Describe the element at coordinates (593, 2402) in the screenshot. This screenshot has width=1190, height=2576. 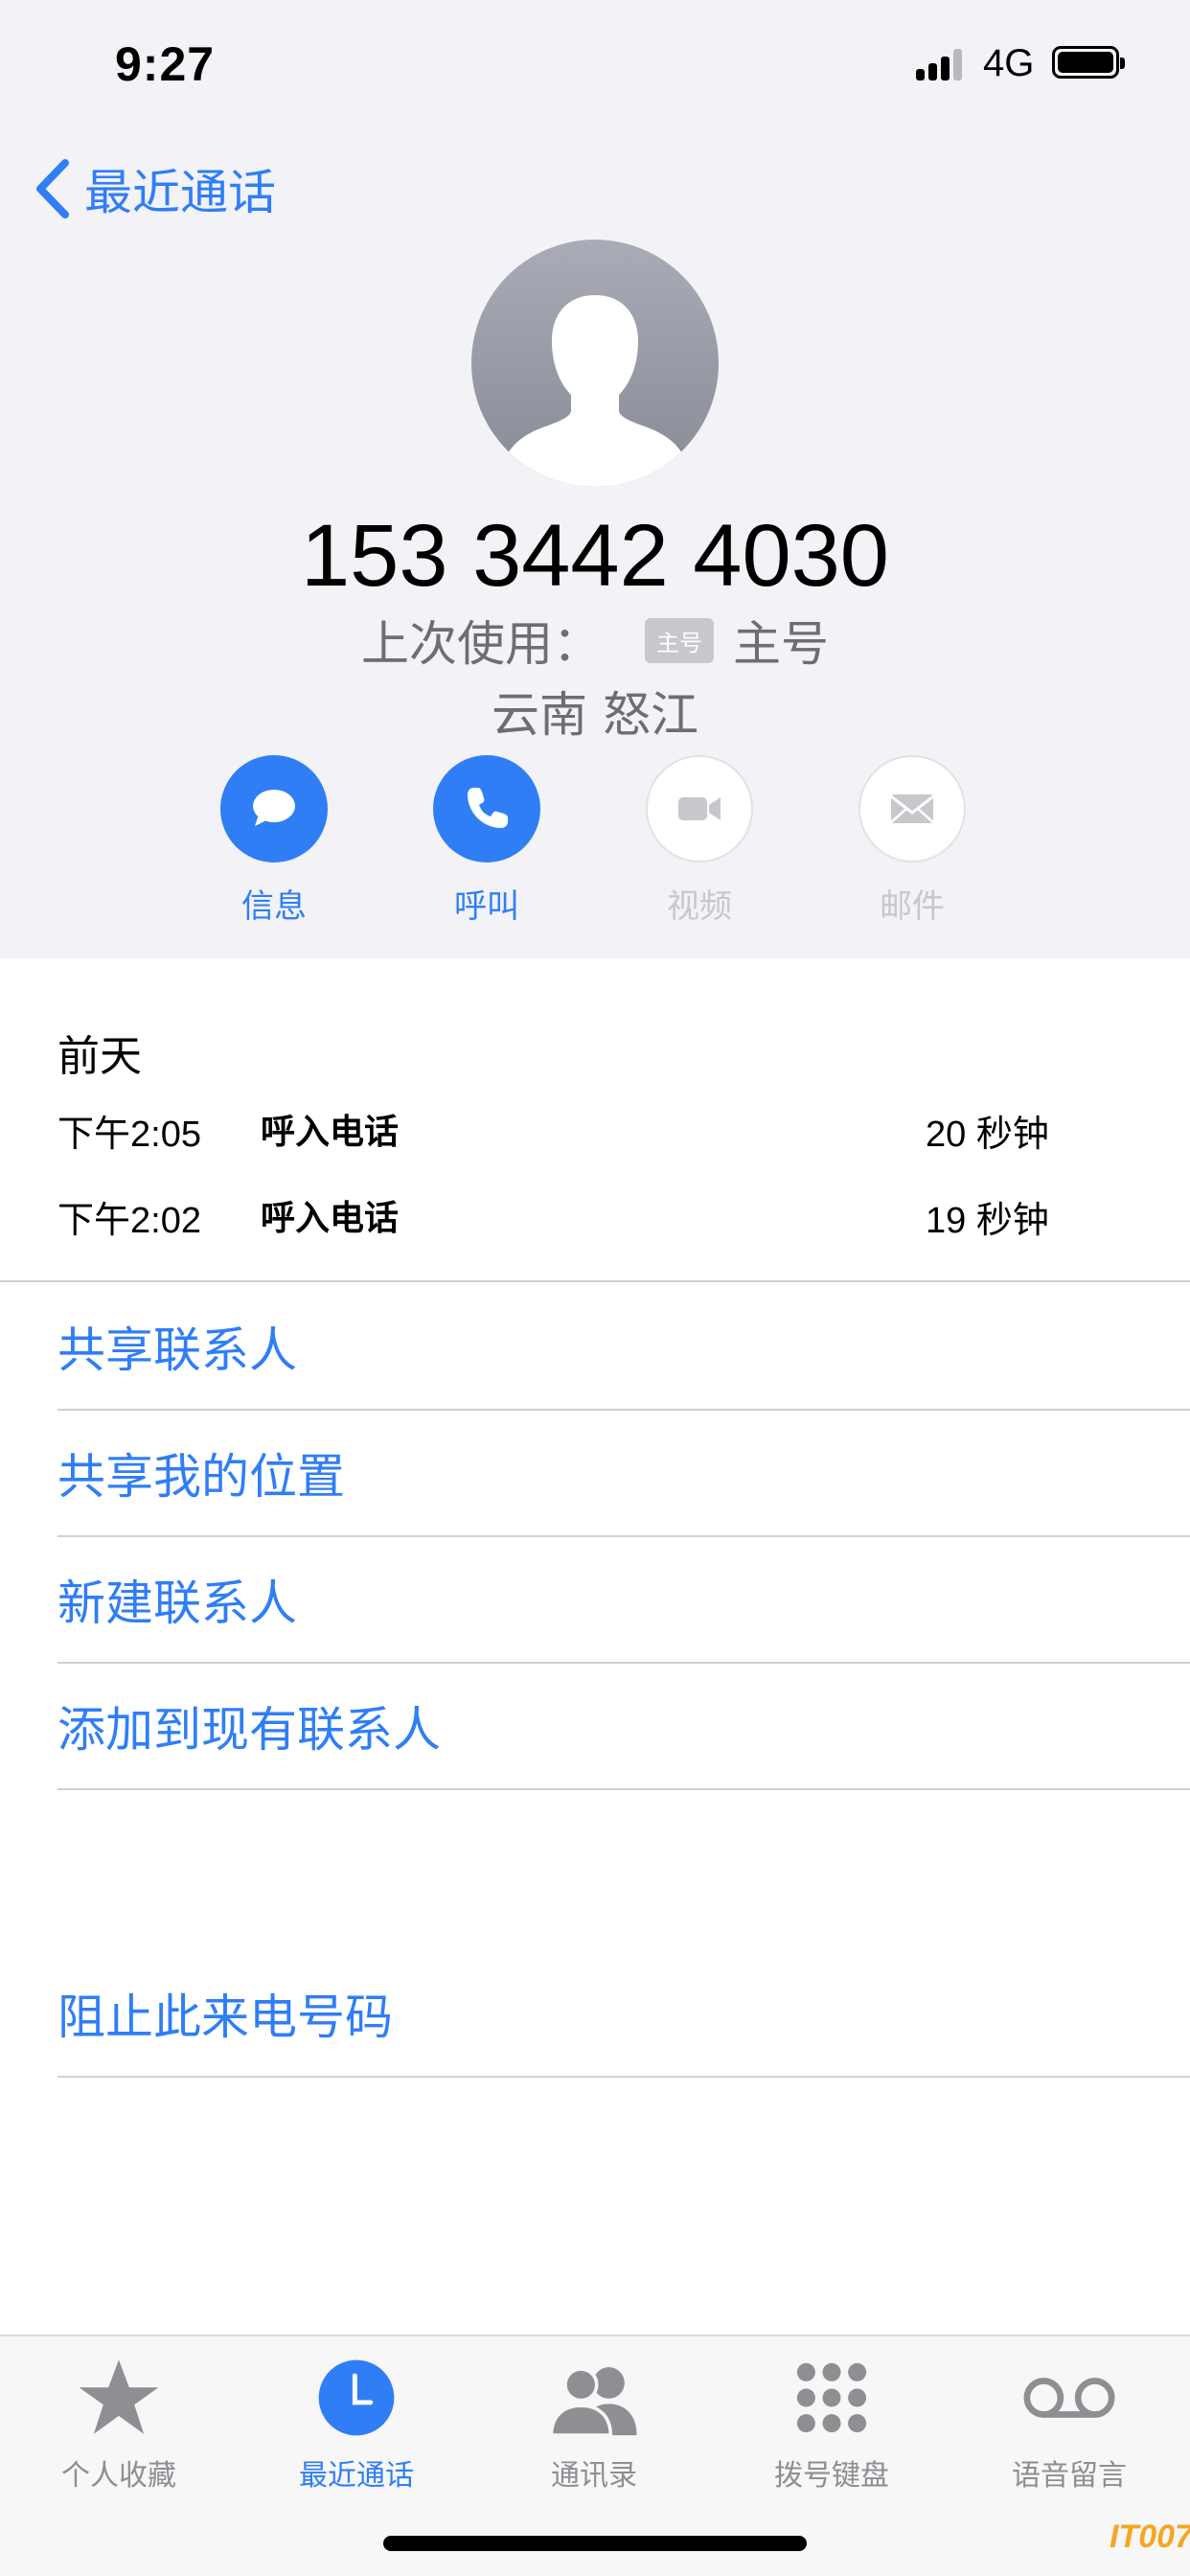
I see `contacts-icon` at that location.